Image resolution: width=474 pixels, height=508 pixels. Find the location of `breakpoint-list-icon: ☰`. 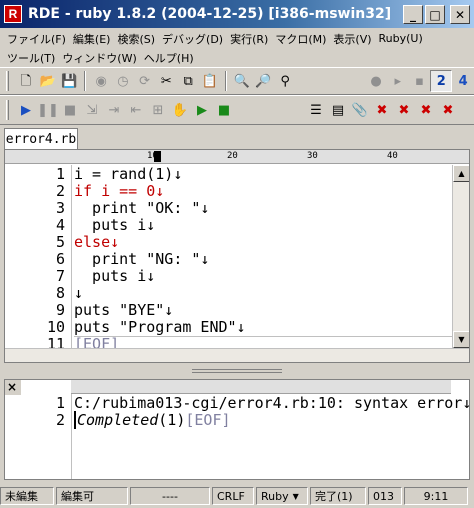

breakpoint-list-icon: ☰ is located at coordinates (316, 110).